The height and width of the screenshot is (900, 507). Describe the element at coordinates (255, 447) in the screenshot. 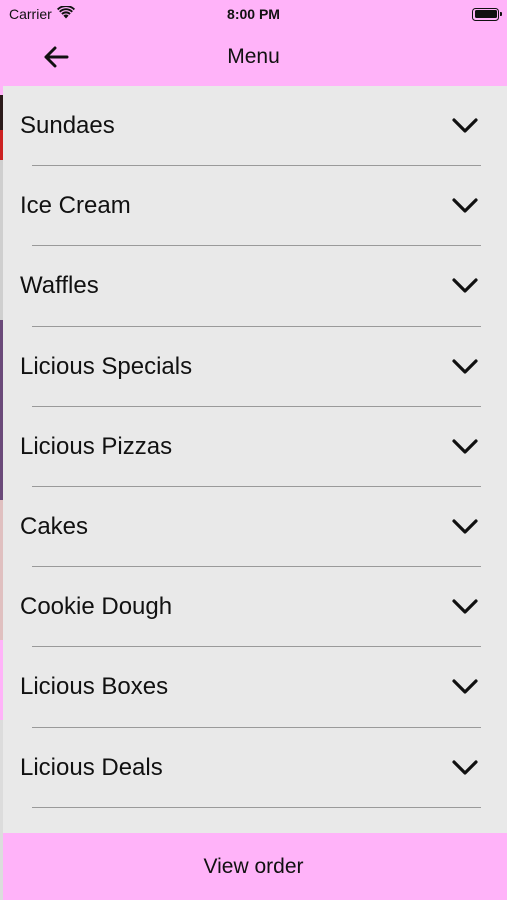

I see `menu-item-licious-pizzas: Licious Pizzas` at that location.